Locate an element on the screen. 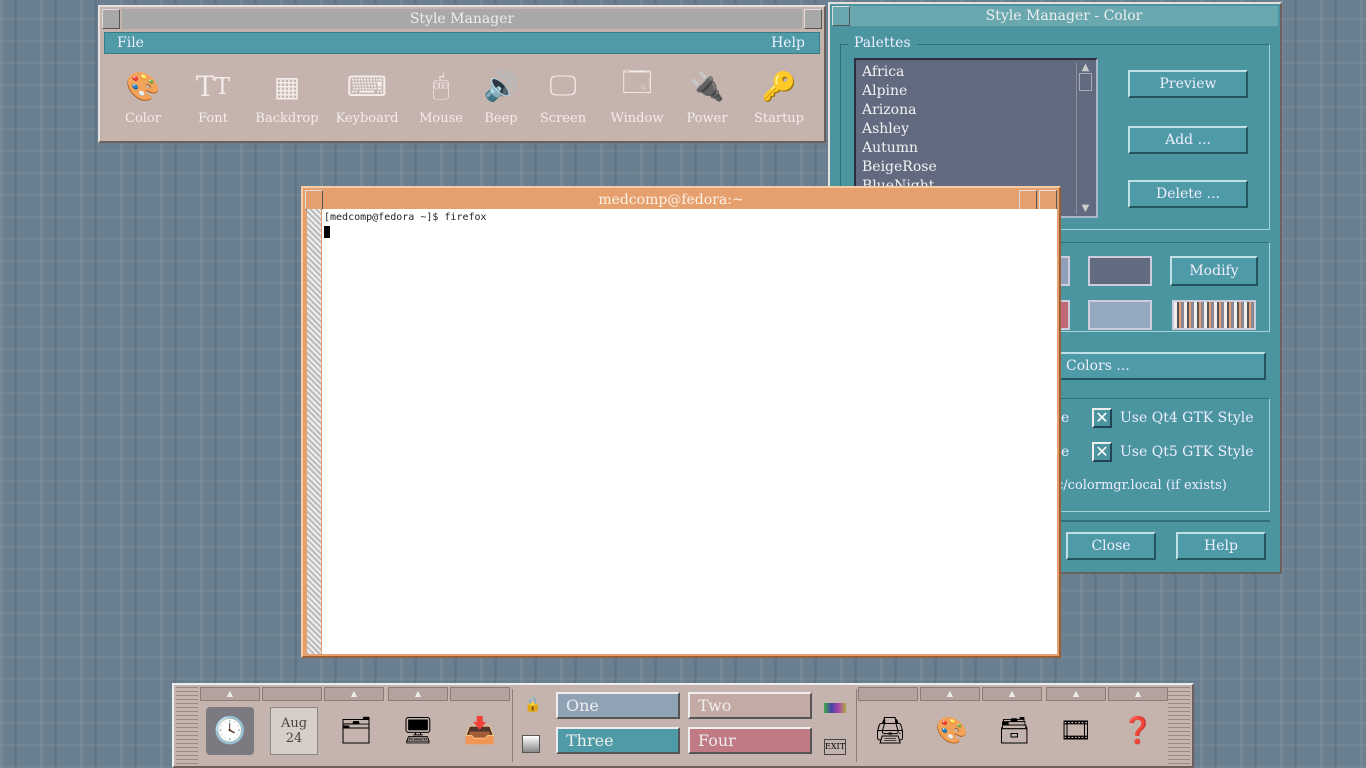 This screenshot has height=768, width=1366. menu-help: Help is located at coordinates (788, 43).